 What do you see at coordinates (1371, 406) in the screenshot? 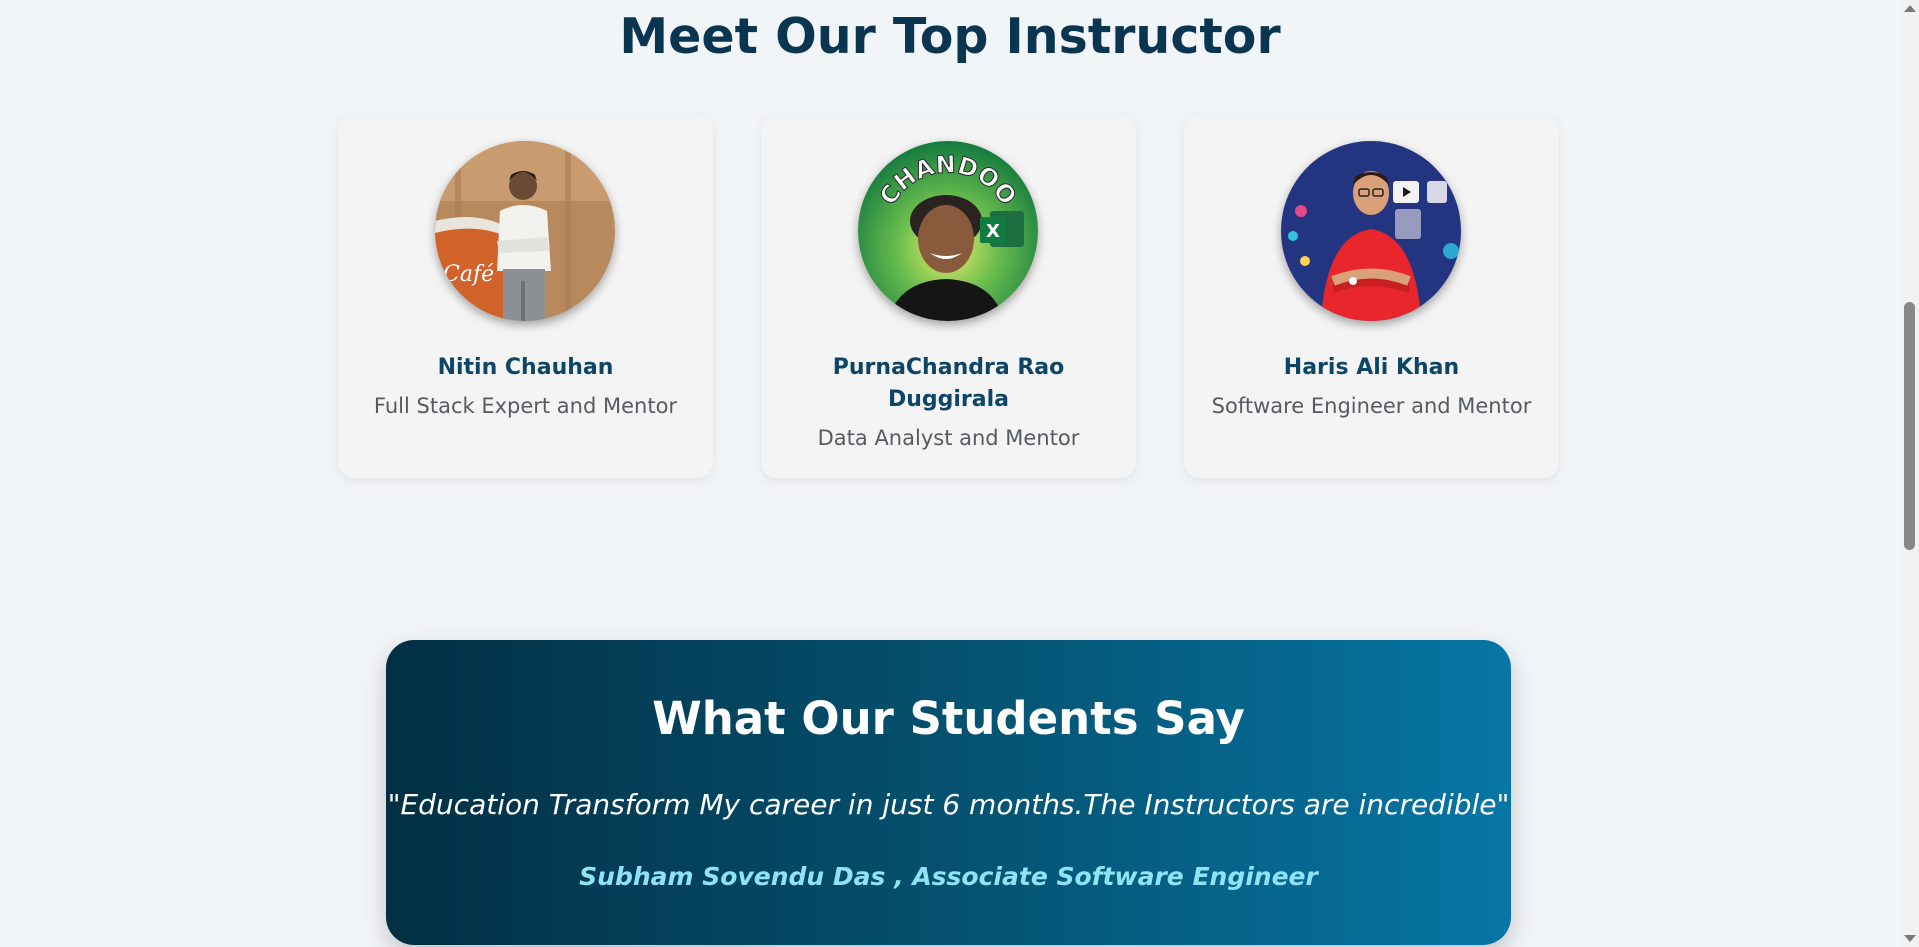
I see `instructor-role: Software Engineer and Mentor` at bounding box center [1371, 406].